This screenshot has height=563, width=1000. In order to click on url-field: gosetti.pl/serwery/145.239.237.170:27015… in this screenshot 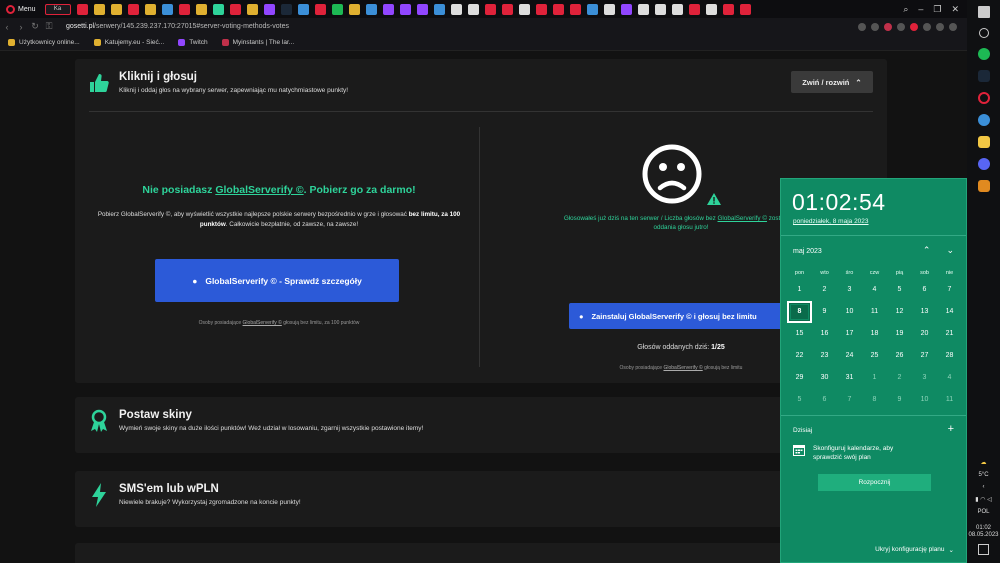, I will do `click(177, 26)`.